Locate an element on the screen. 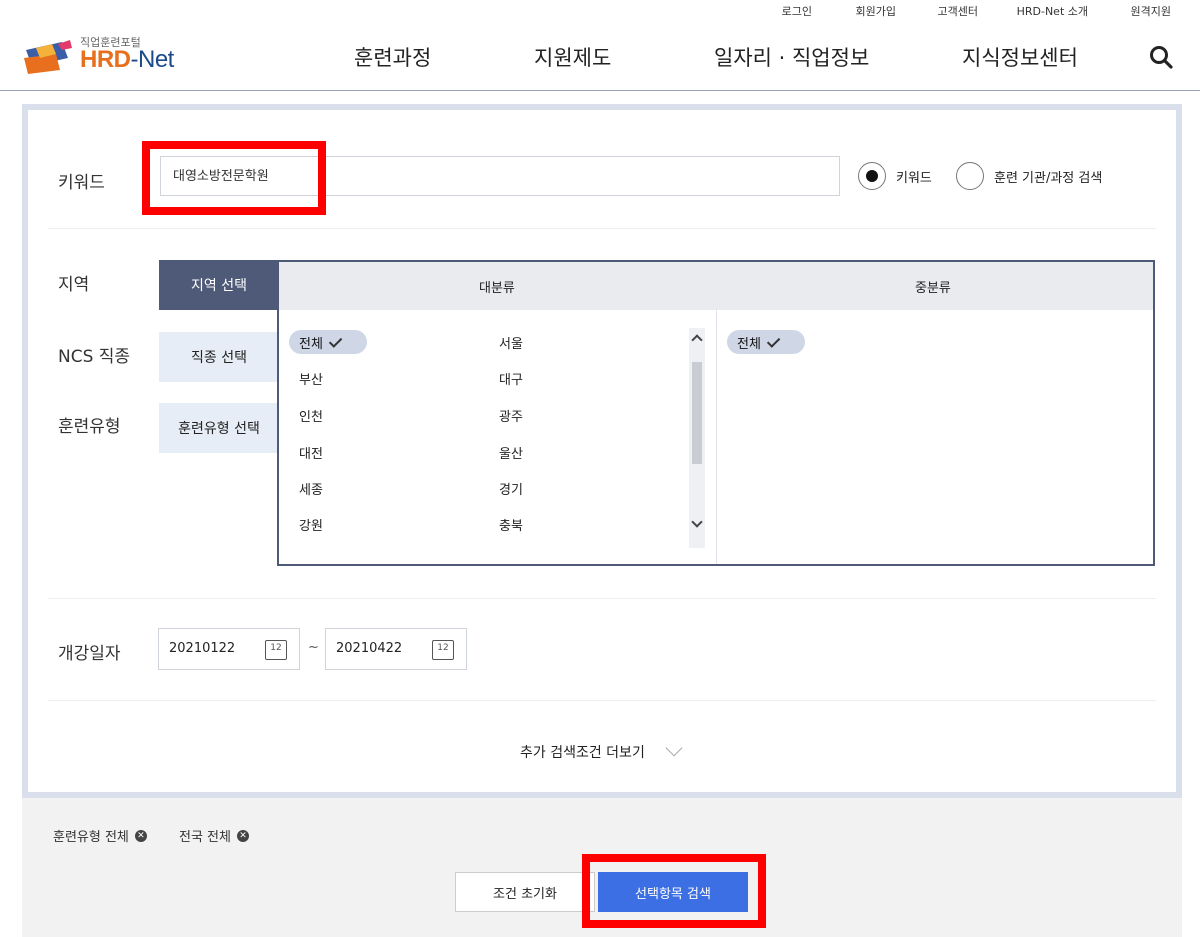  tab-training-type-select: 훈련유형 선택 is located at coordinates (219, 428).